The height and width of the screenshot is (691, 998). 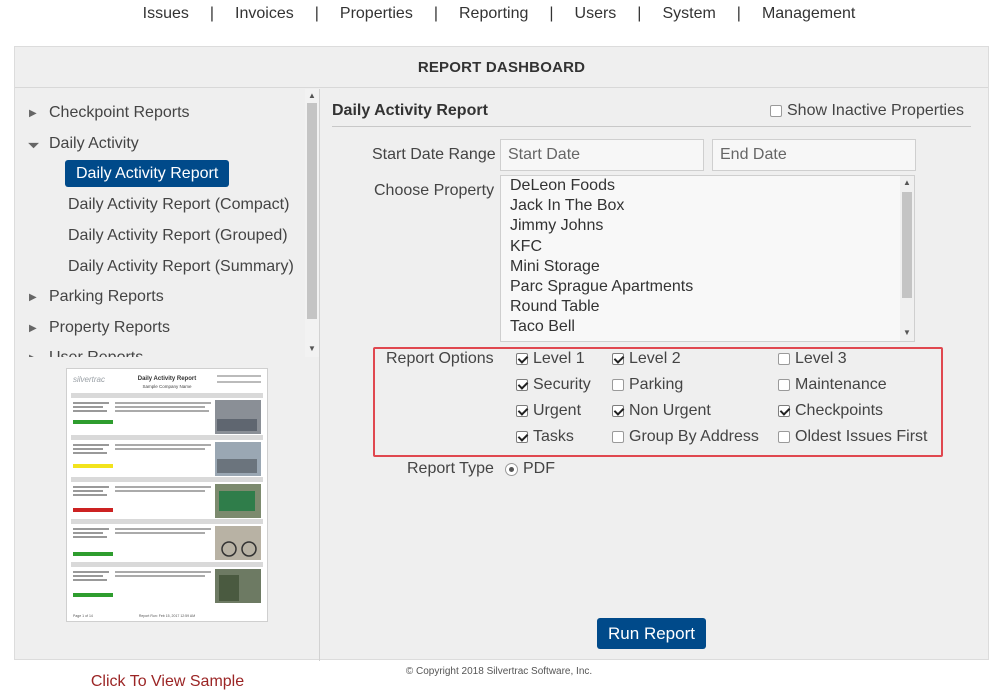 What do you see at coordinates (784, 385) in the screenshot?
I see `maintenance-checkbox` at bounding box center [784, 385].